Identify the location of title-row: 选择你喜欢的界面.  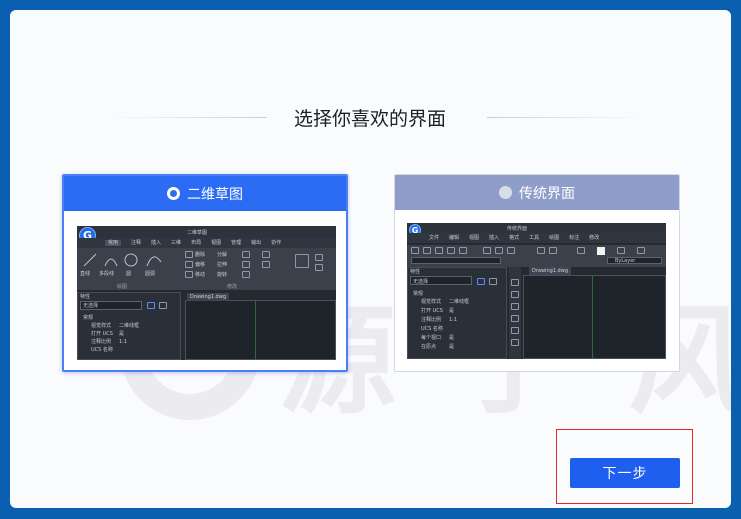
(370, 118).